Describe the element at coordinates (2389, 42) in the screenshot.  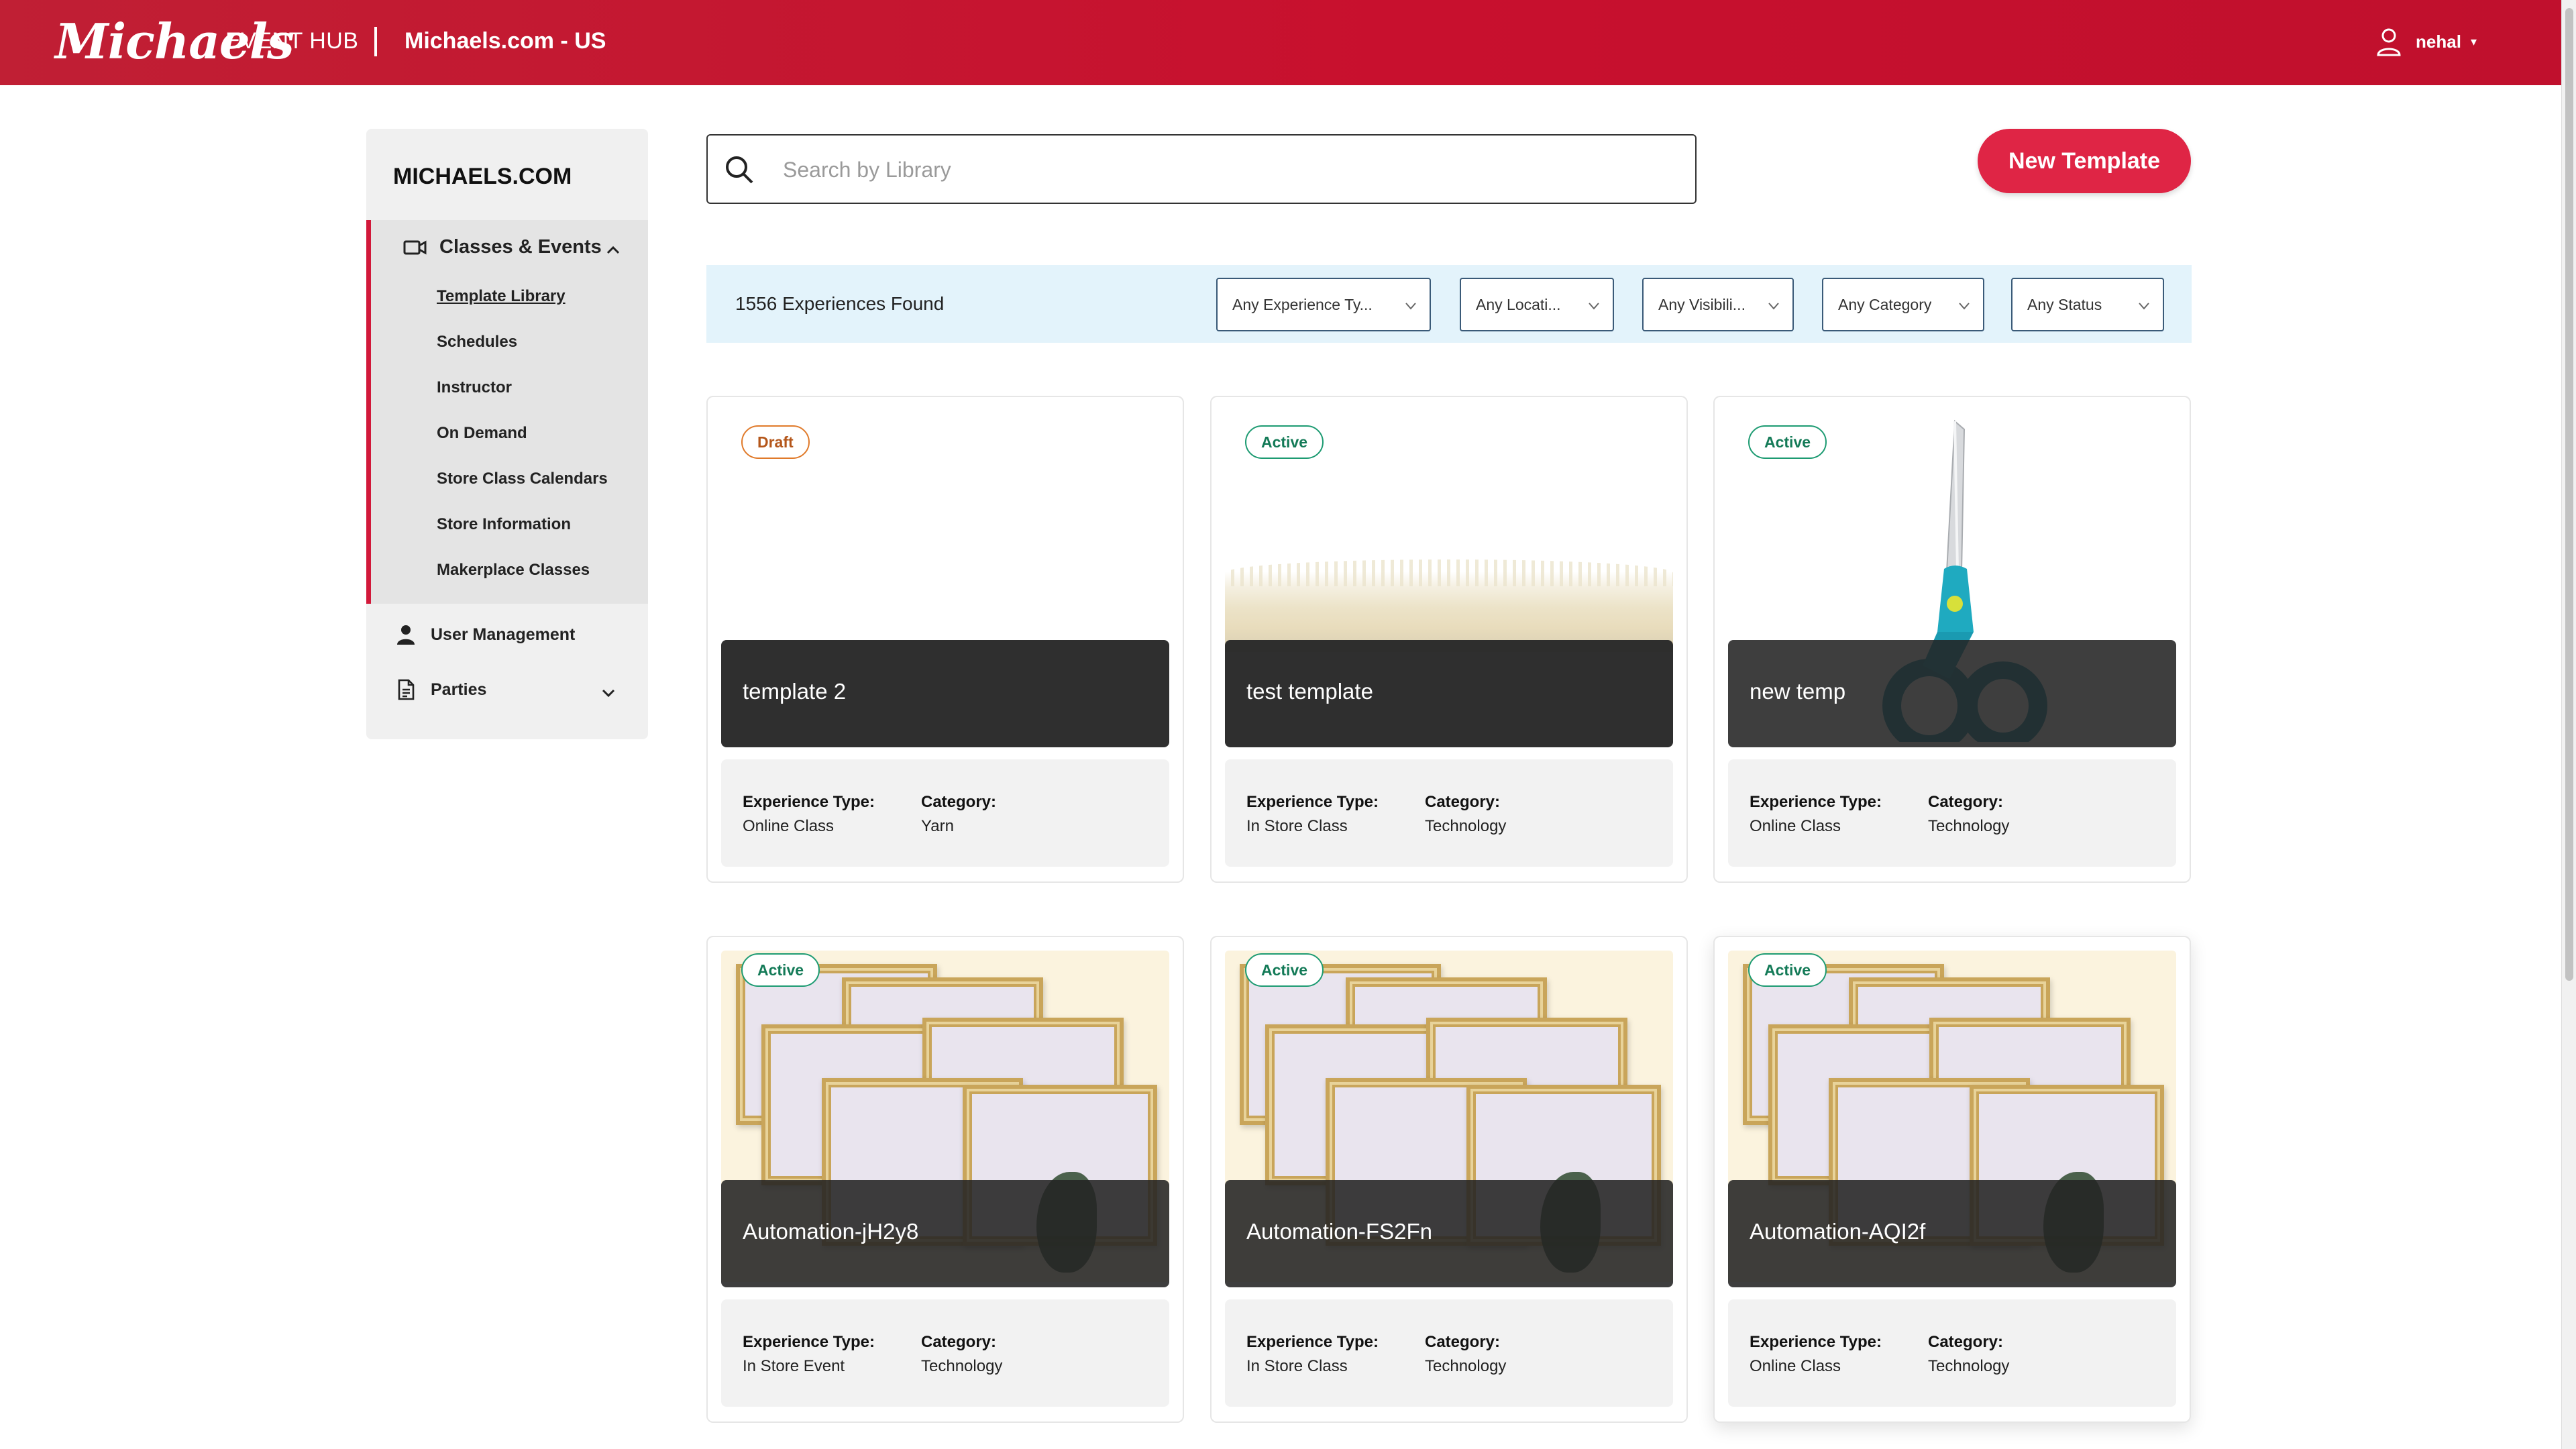
I see `user-icon` at that location.